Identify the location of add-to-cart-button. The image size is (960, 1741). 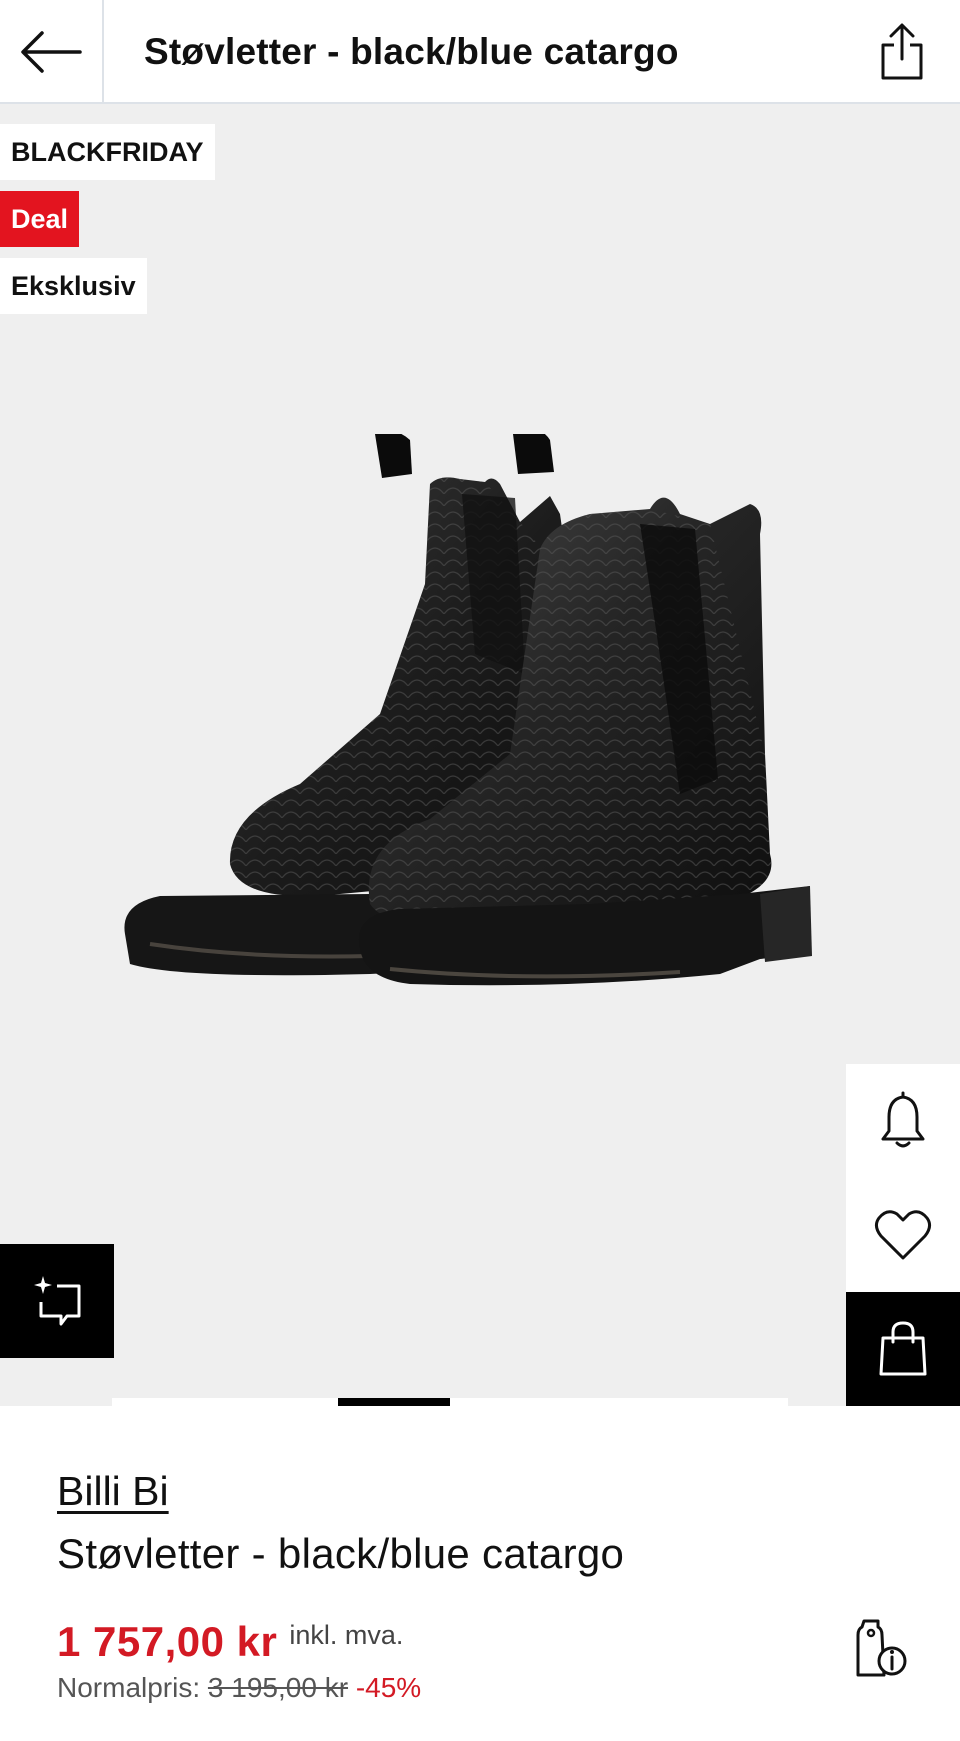
(903, 1349).